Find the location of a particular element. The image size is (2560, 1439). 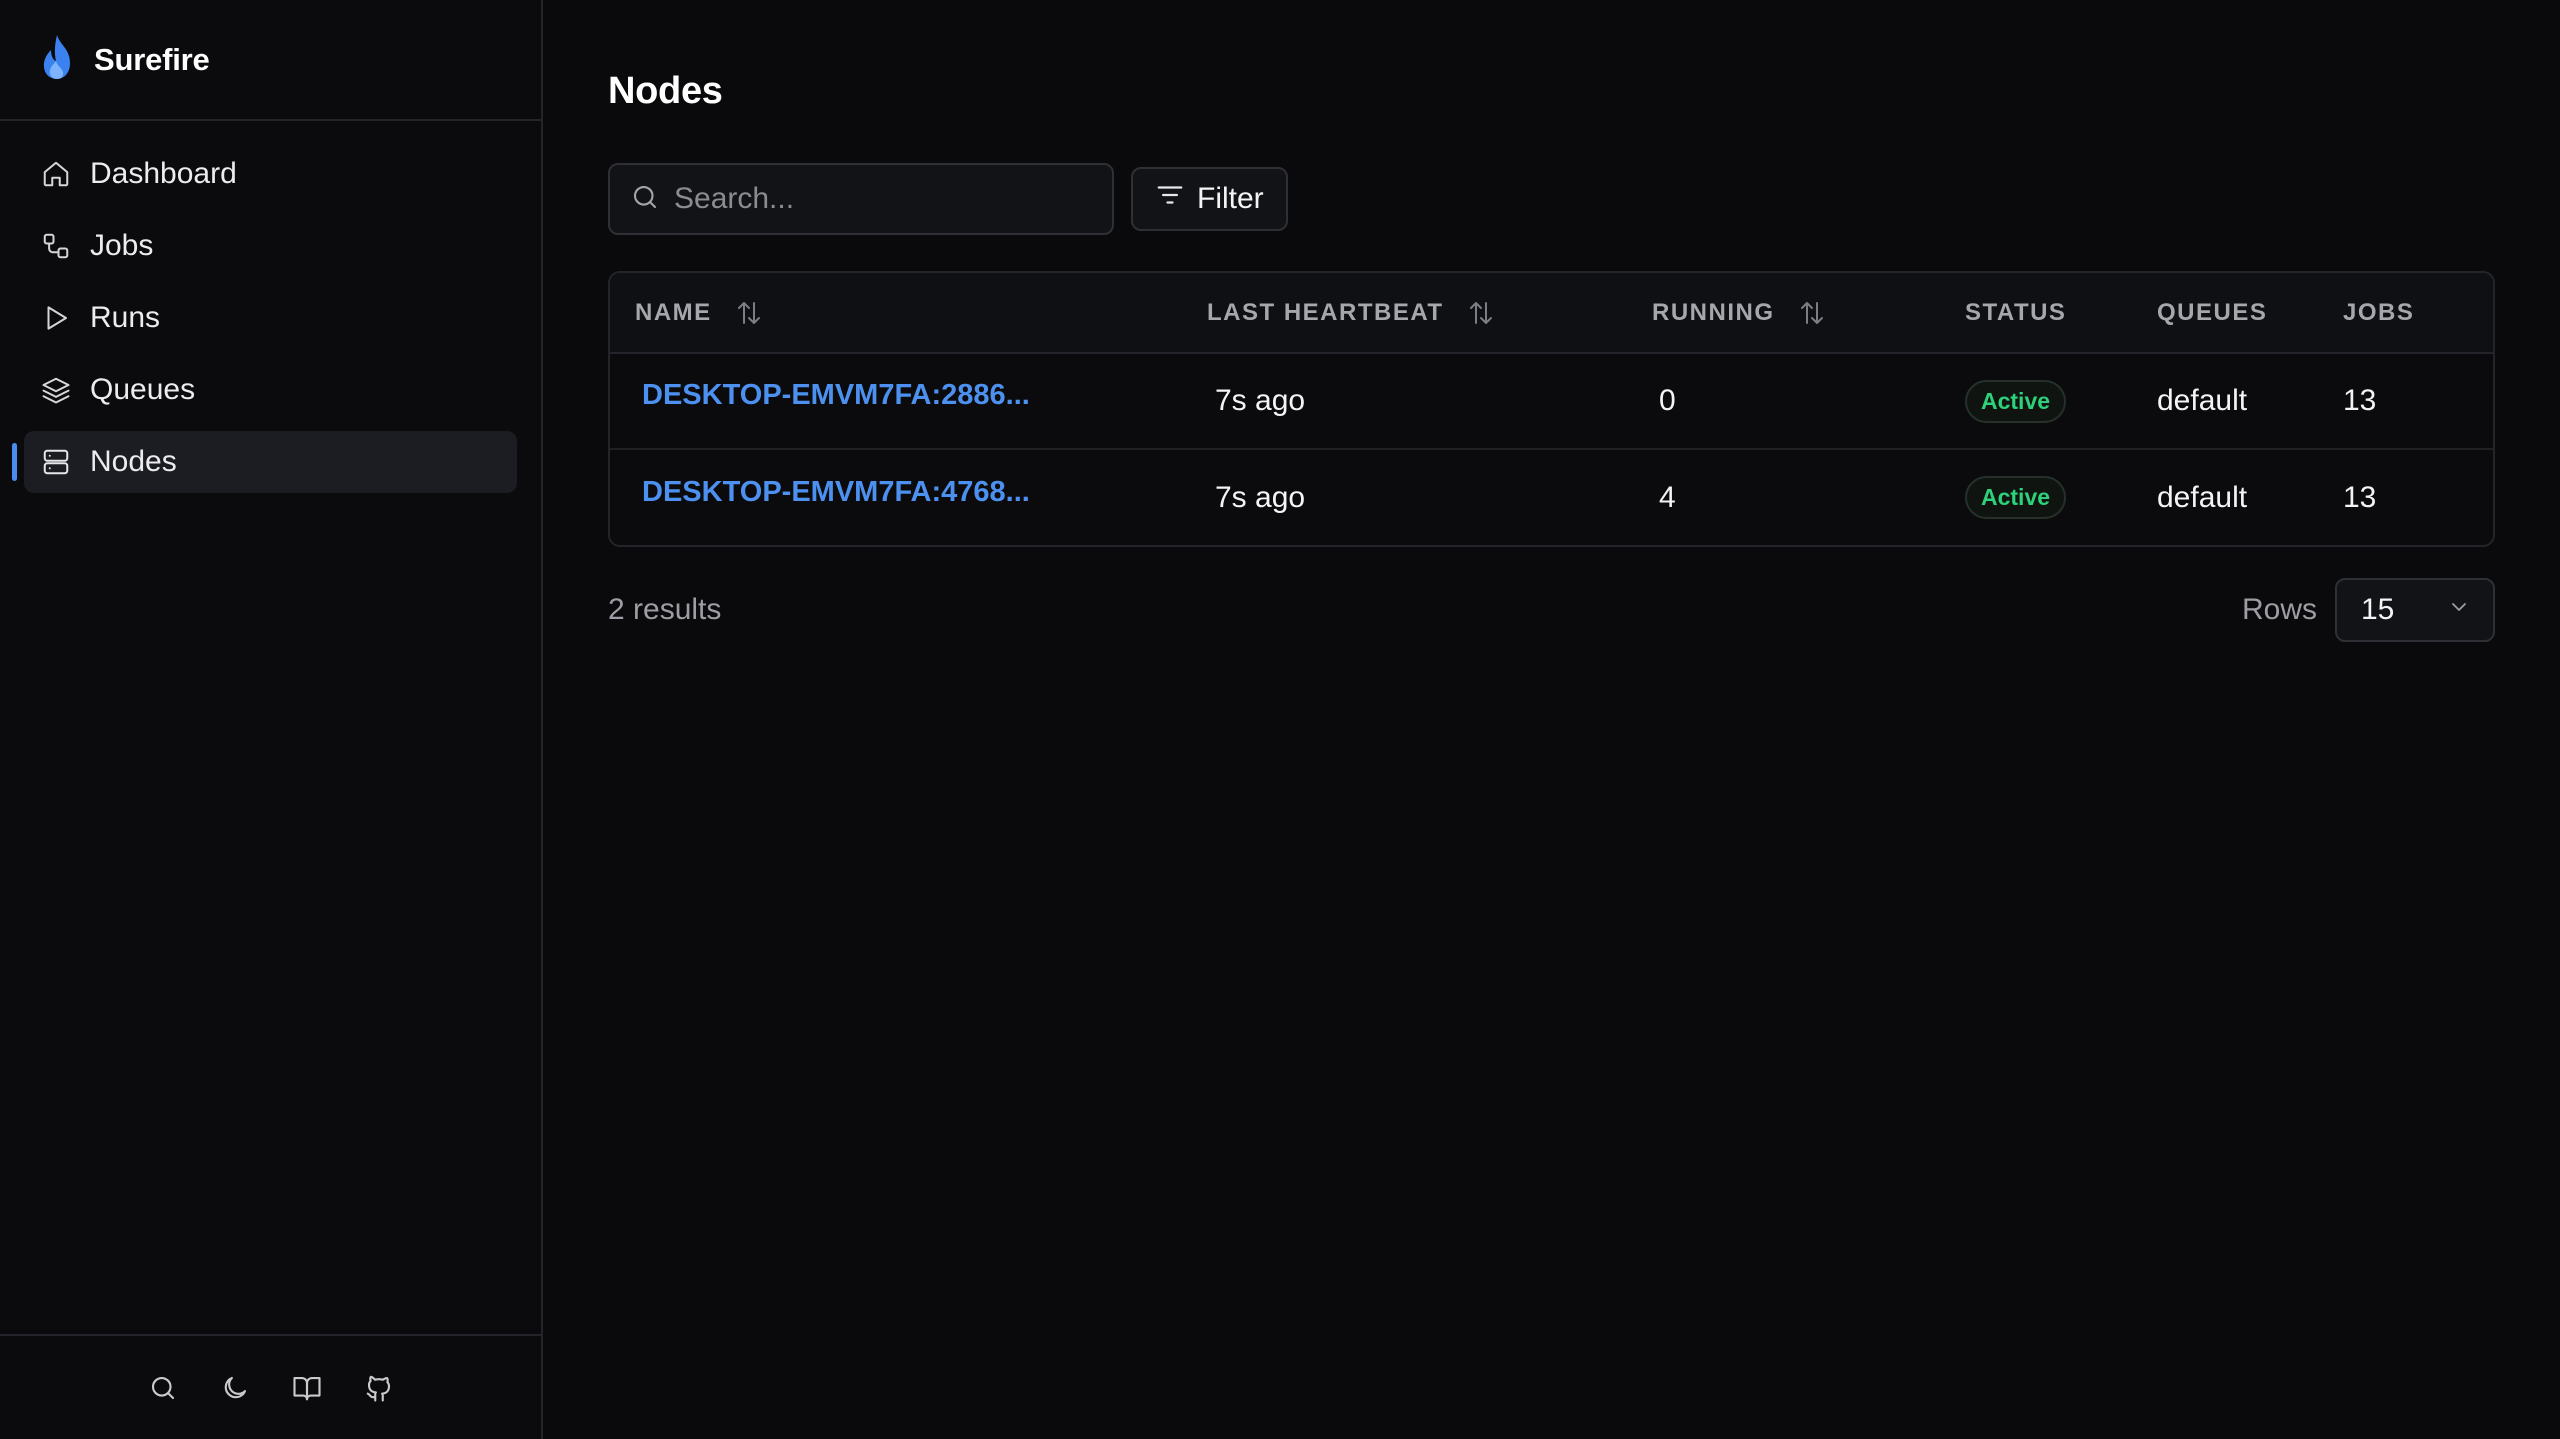

running-cell: 4 is located at coordinates (1667, 497).